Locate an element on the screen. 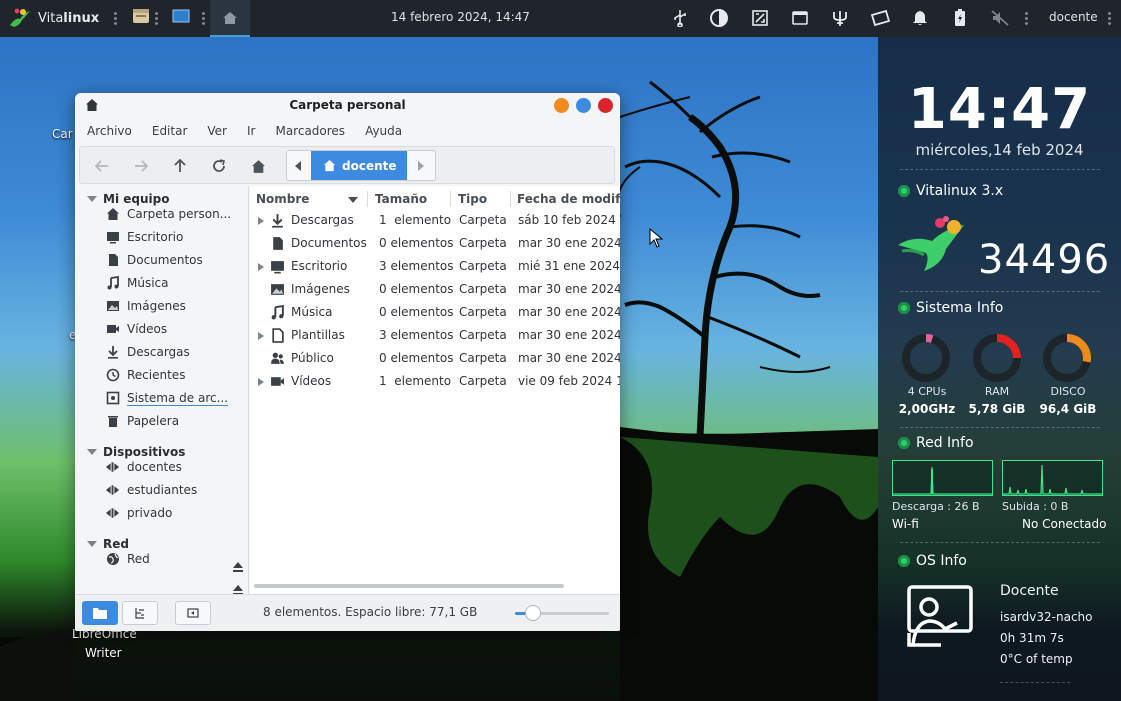 This screenshot has height=701, width=1121. screenshot-icon is located at coordinates (760, 18).